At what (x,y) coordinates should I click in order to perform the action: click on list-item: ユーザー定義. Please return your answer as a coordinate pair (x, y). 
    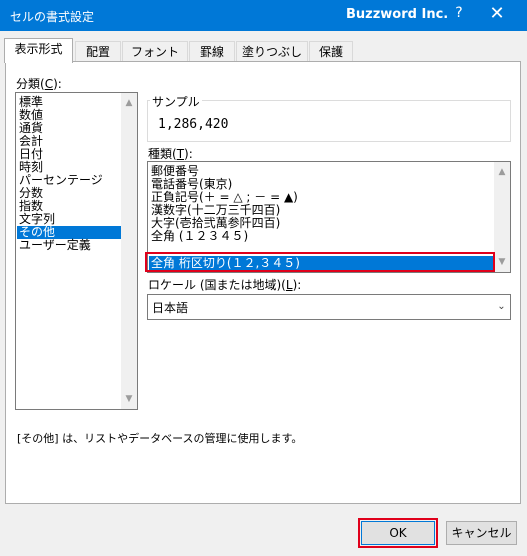
    Looking at the image, I should click on (55, 245).